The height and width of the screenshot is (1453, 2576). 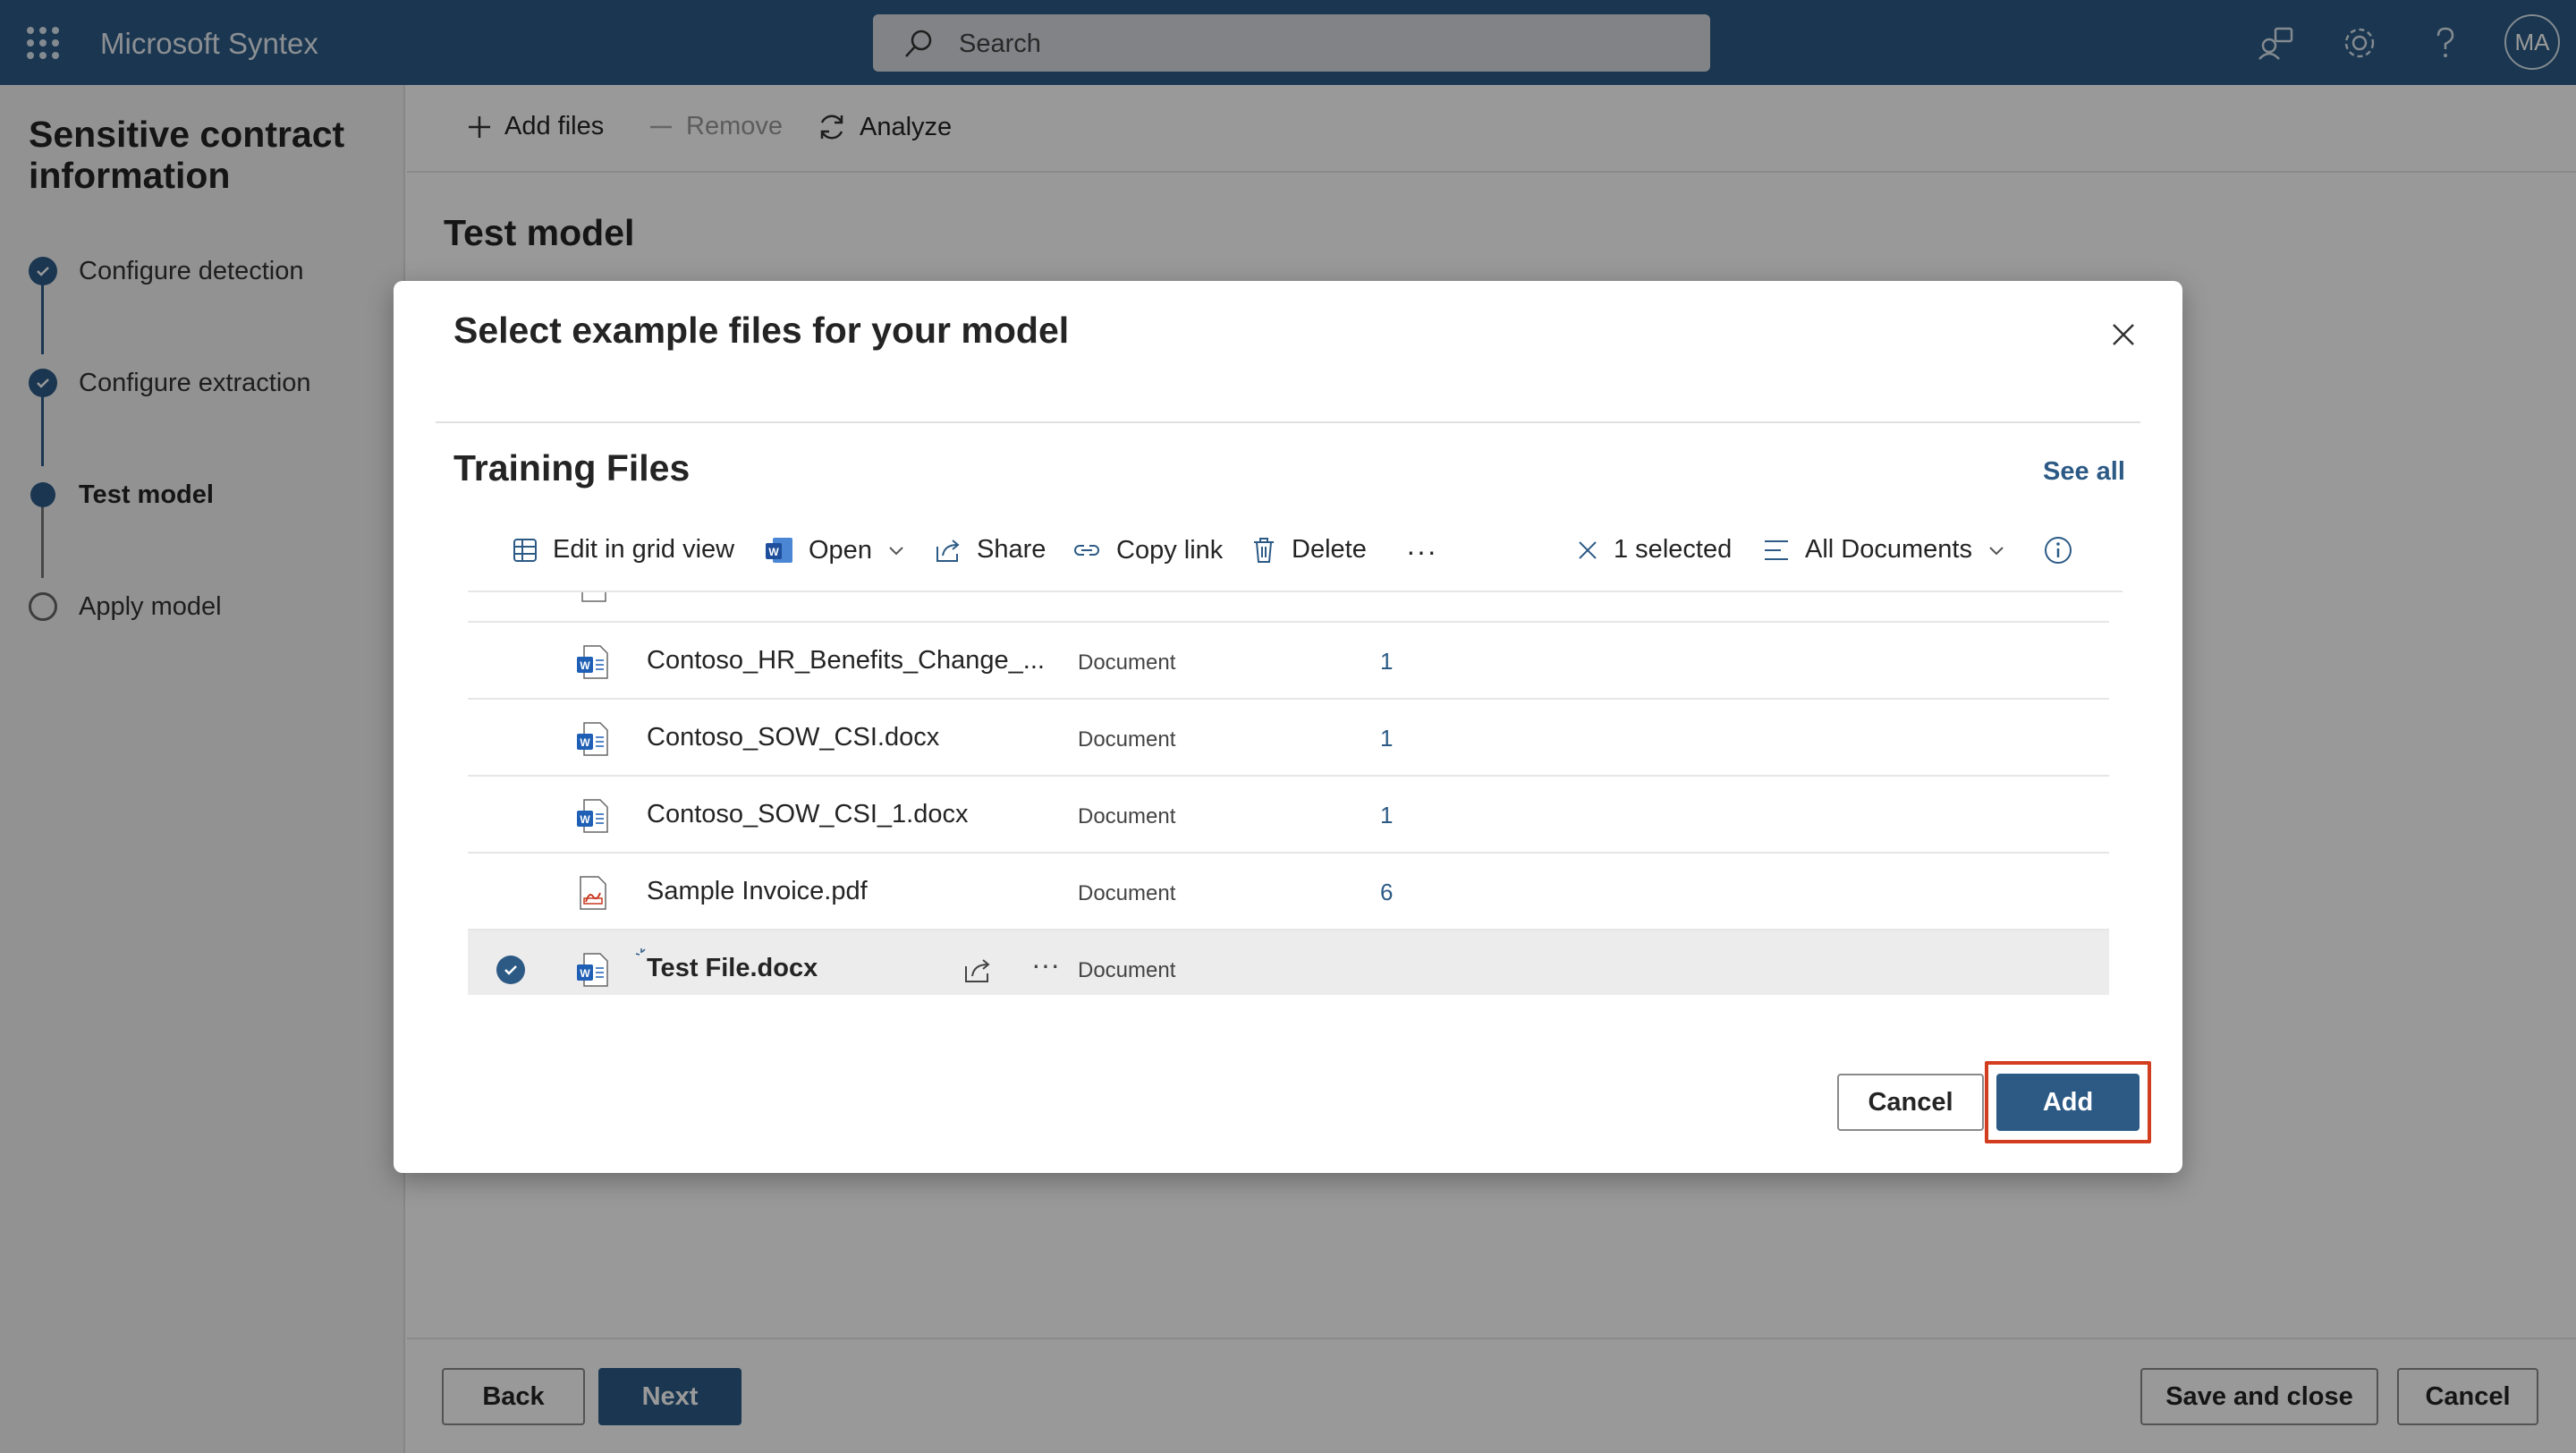 I want to click on selected-count: 1 selected, so click(x=1673, y=549).